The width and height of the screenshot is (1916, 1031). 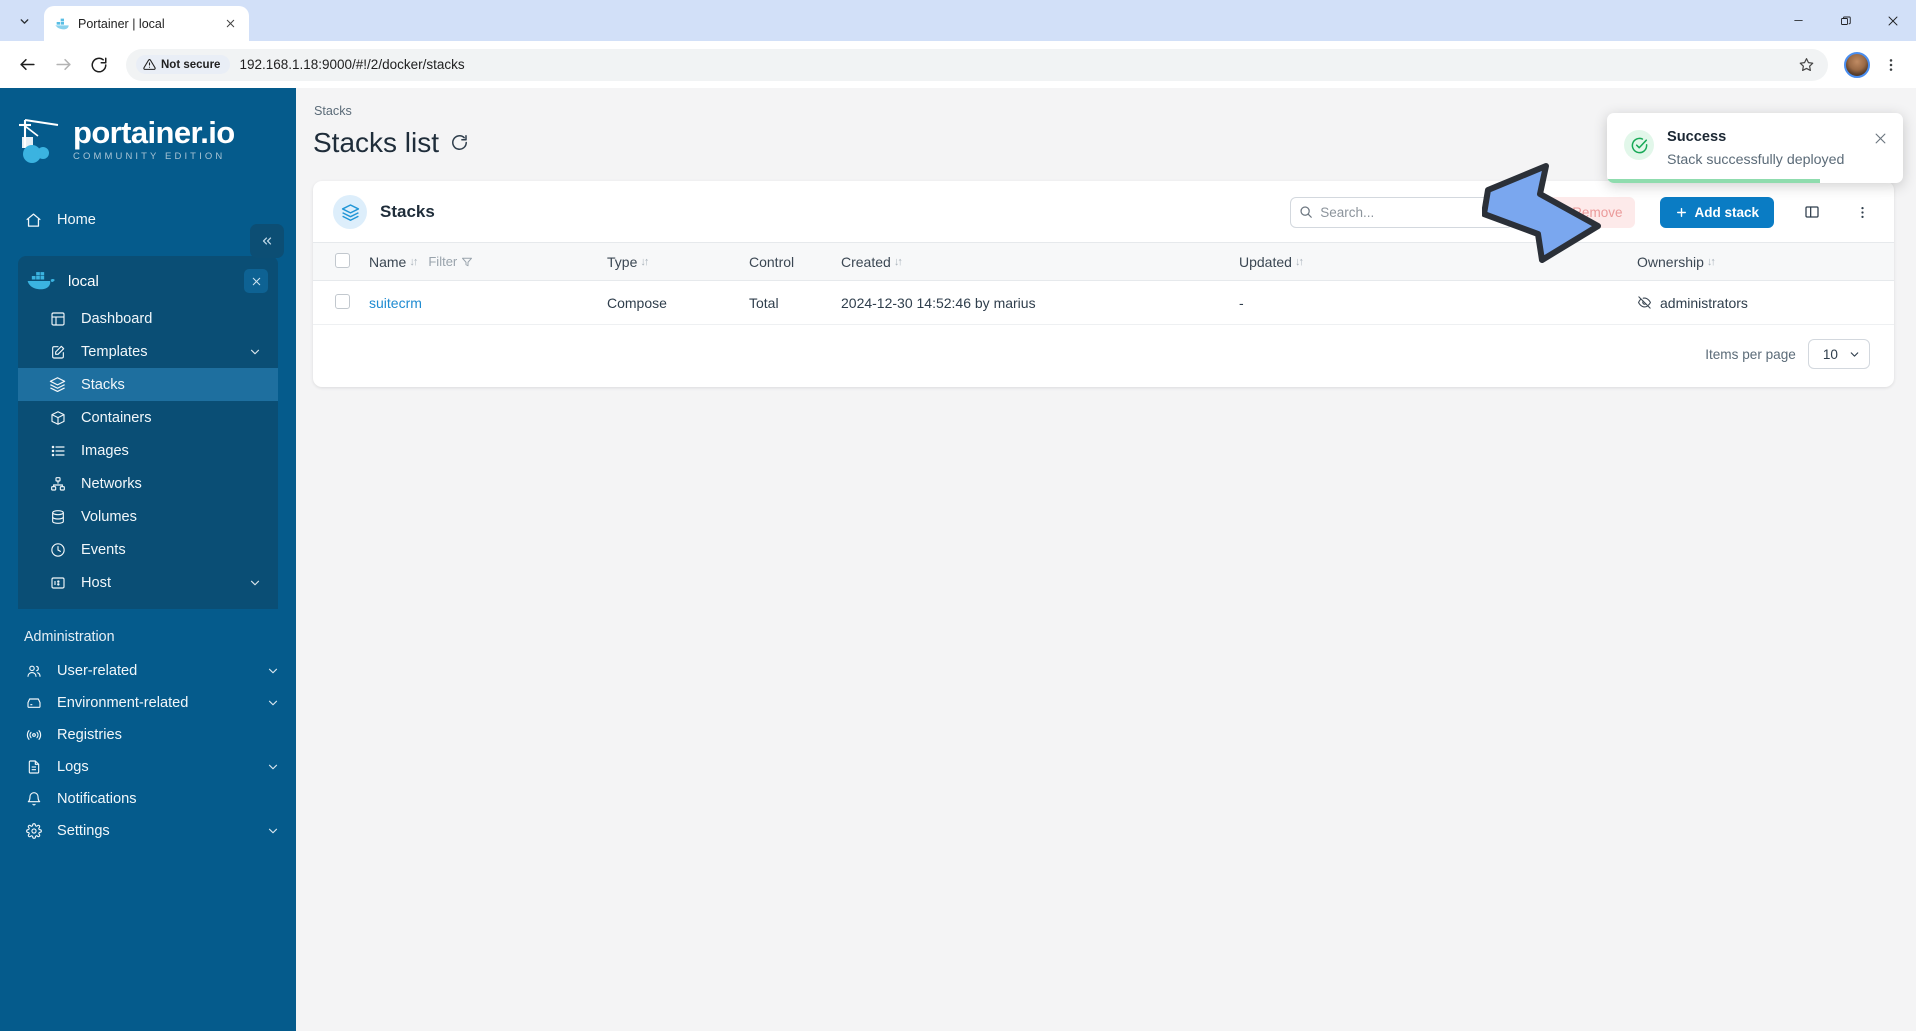 I want to click on search-input, so click(x=1409, y=212).